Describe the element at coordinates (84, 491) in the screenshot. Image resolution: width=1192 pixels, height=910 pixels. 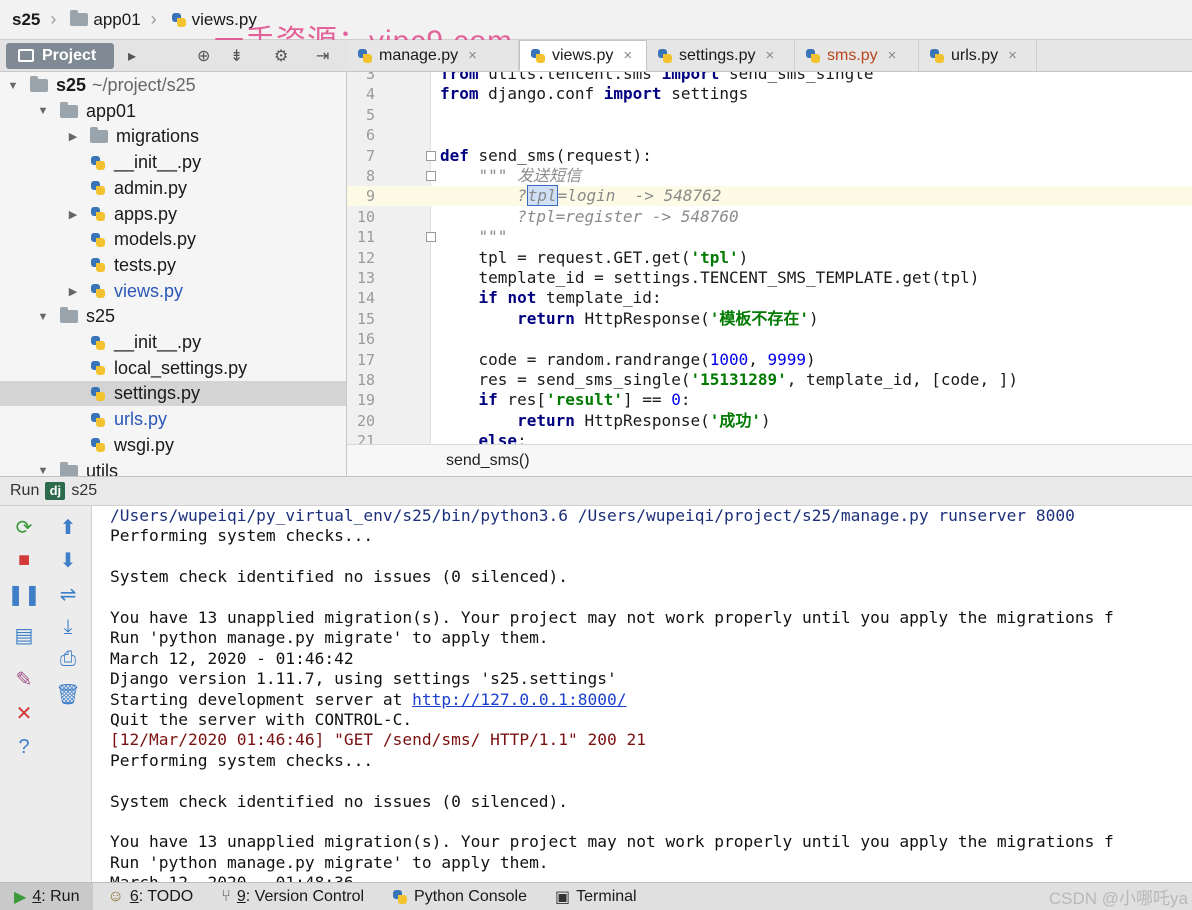
I see `run-config-label: s25` at that location.